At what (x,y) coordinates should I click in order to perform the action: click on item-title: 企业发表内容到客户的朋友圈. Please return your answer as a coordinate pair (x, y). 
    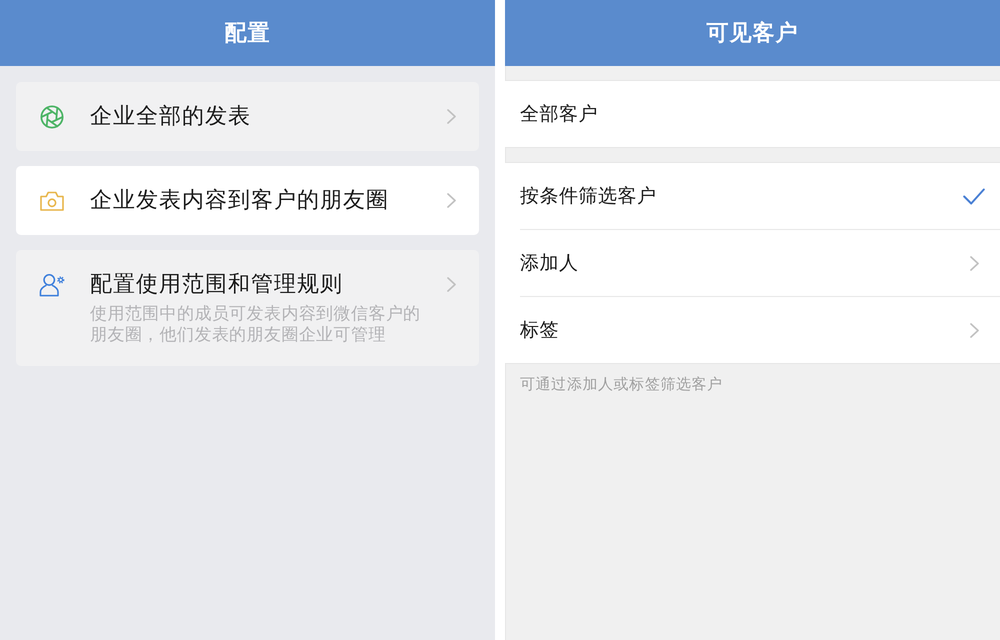
    Looking at the image, I should click on (240, 201).